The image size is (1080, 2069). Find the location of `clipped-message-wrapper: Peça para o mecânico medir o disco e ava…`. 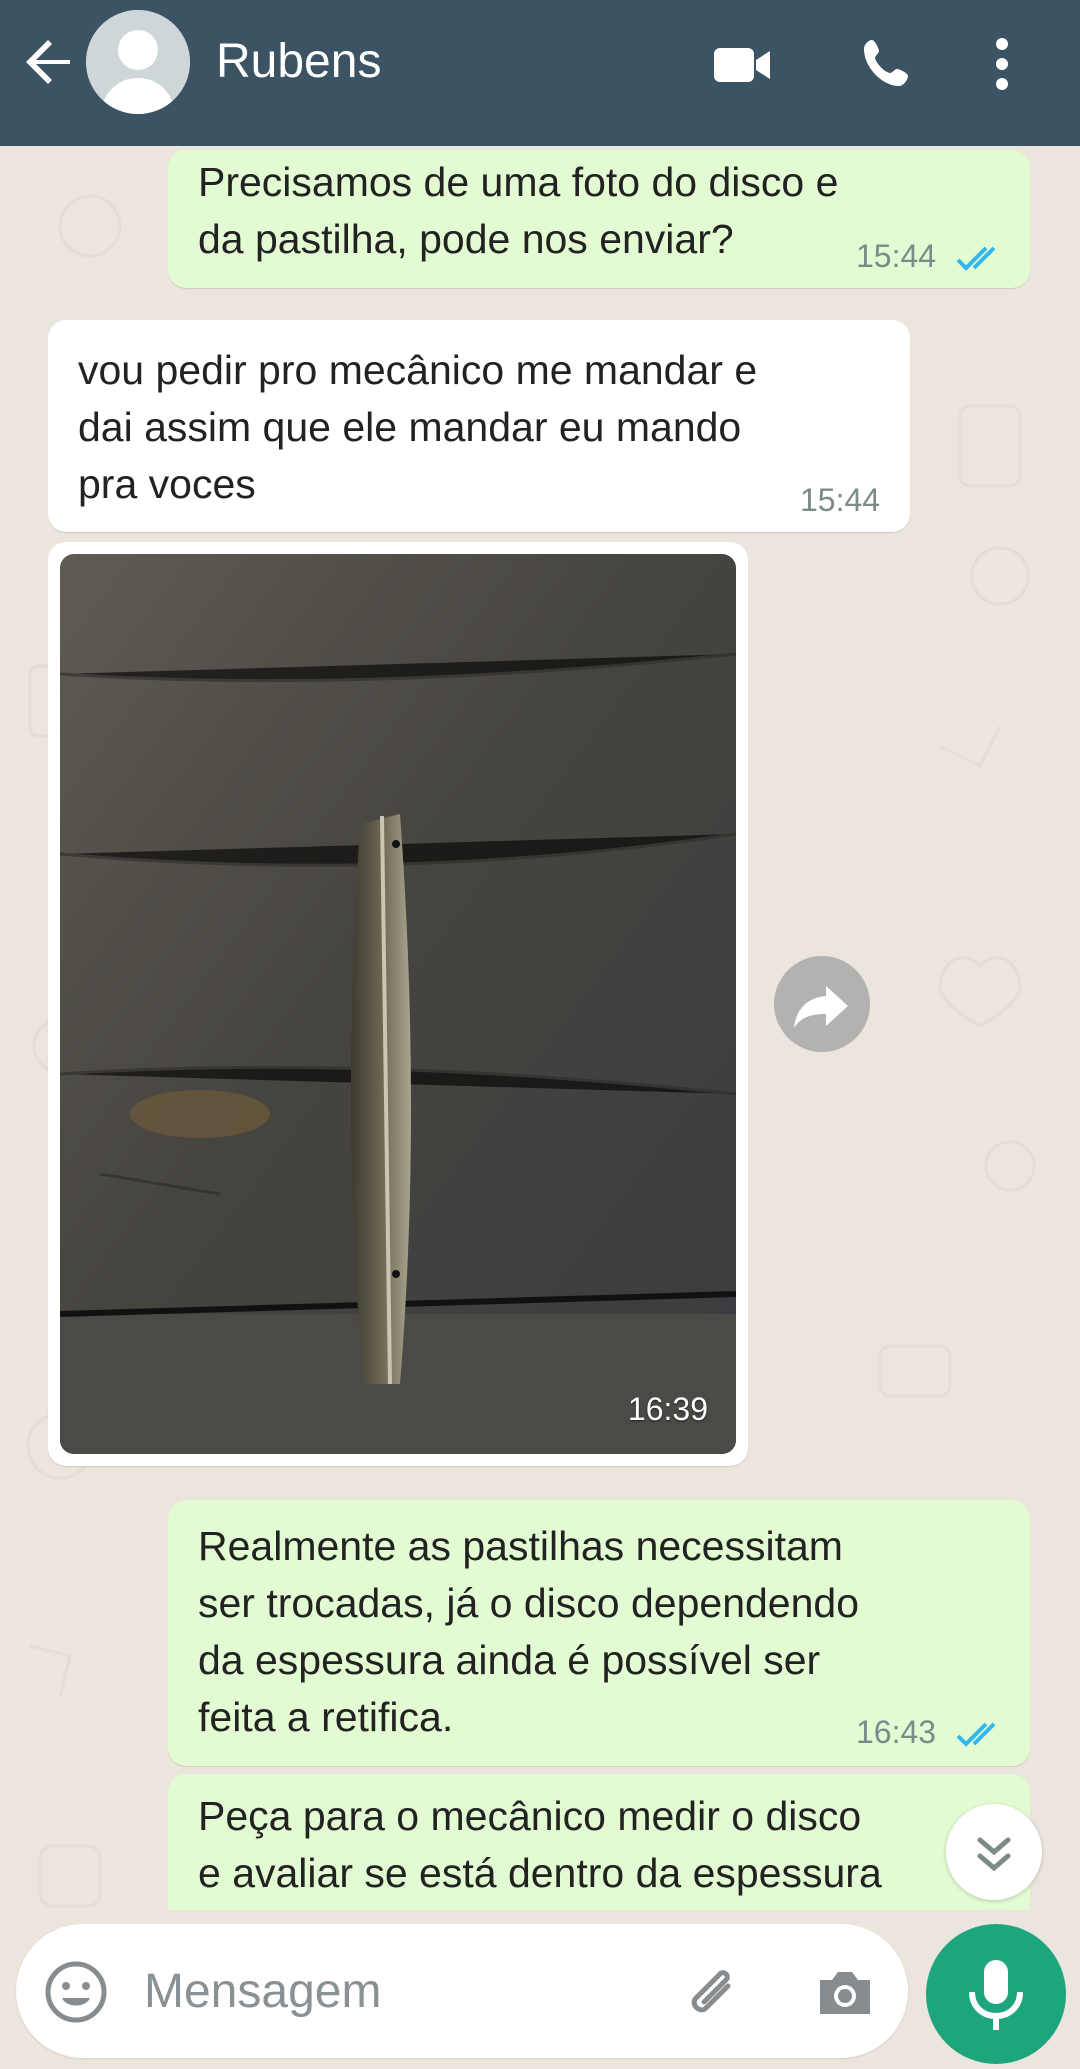

clipped-message-wrapper: Peça para o mecânico medir o disco e ava… is located at coordinates (540, 1842).